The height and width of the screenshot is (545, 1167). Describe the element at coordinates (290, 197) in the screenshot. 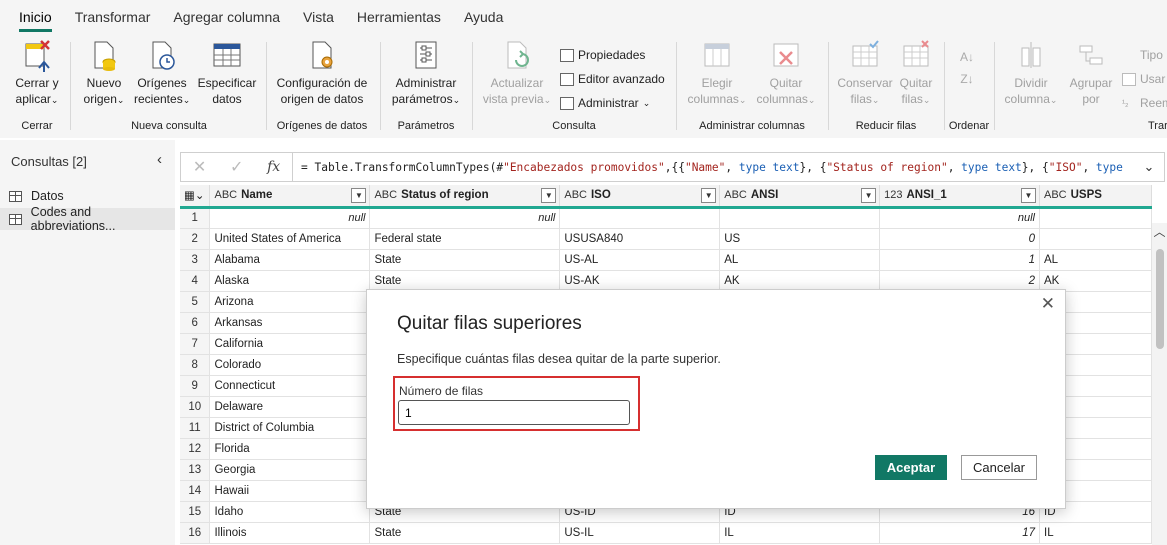

I see `column-header-name: ABC Name ▼` at that location.